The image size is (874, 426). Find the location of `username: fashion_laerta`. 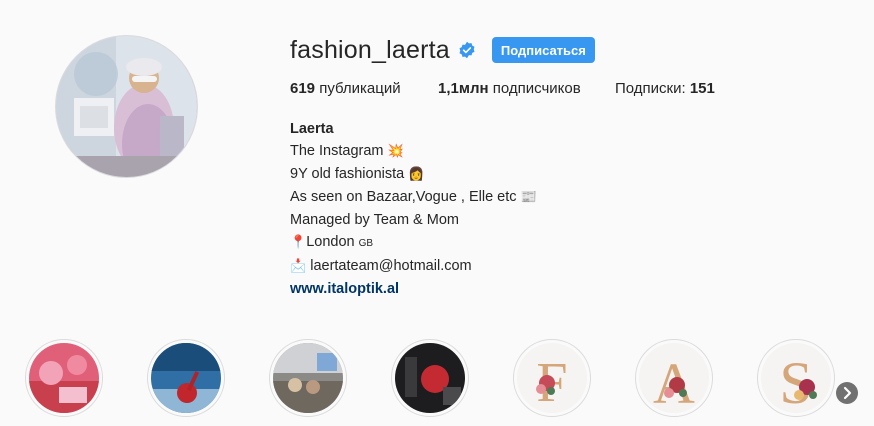

username: fashion_laerta is located at coordinates (370, 49).